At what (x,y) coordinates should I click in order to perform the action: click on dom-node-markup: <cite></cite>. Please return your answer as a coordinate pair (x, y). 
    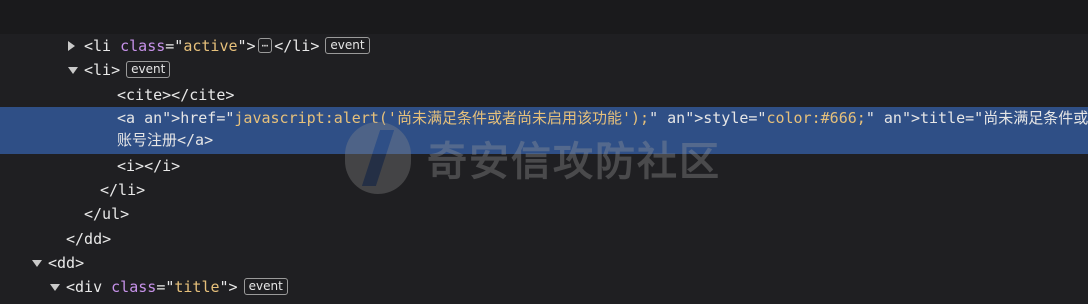
    Looking at the image, I should click on (175, 95).